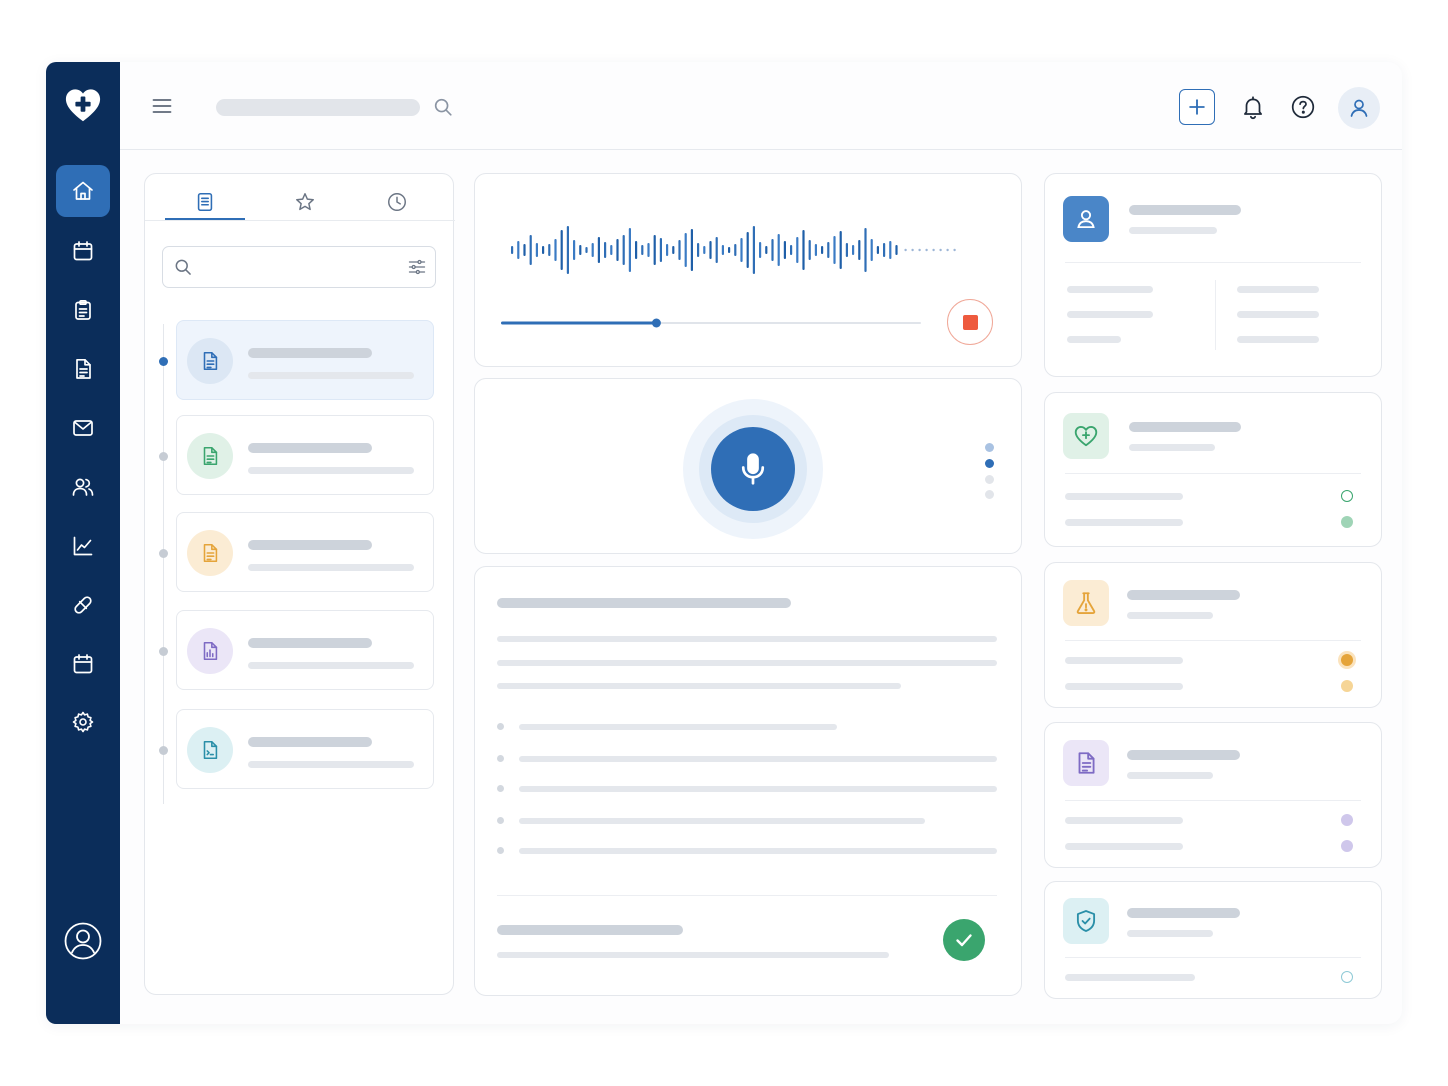 This screenshot has width=1448, height=1086. Describe the element at coordinates (1124, 686) in the screenshot. I see `labs-line` at that location.